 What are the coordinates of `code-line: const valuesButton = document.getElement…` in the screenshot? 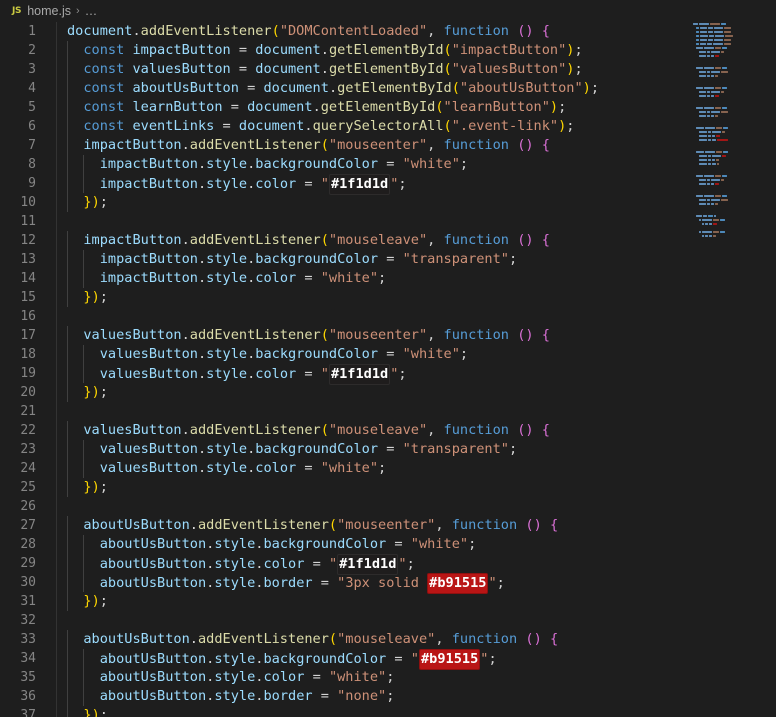 It's located at (421, 69).